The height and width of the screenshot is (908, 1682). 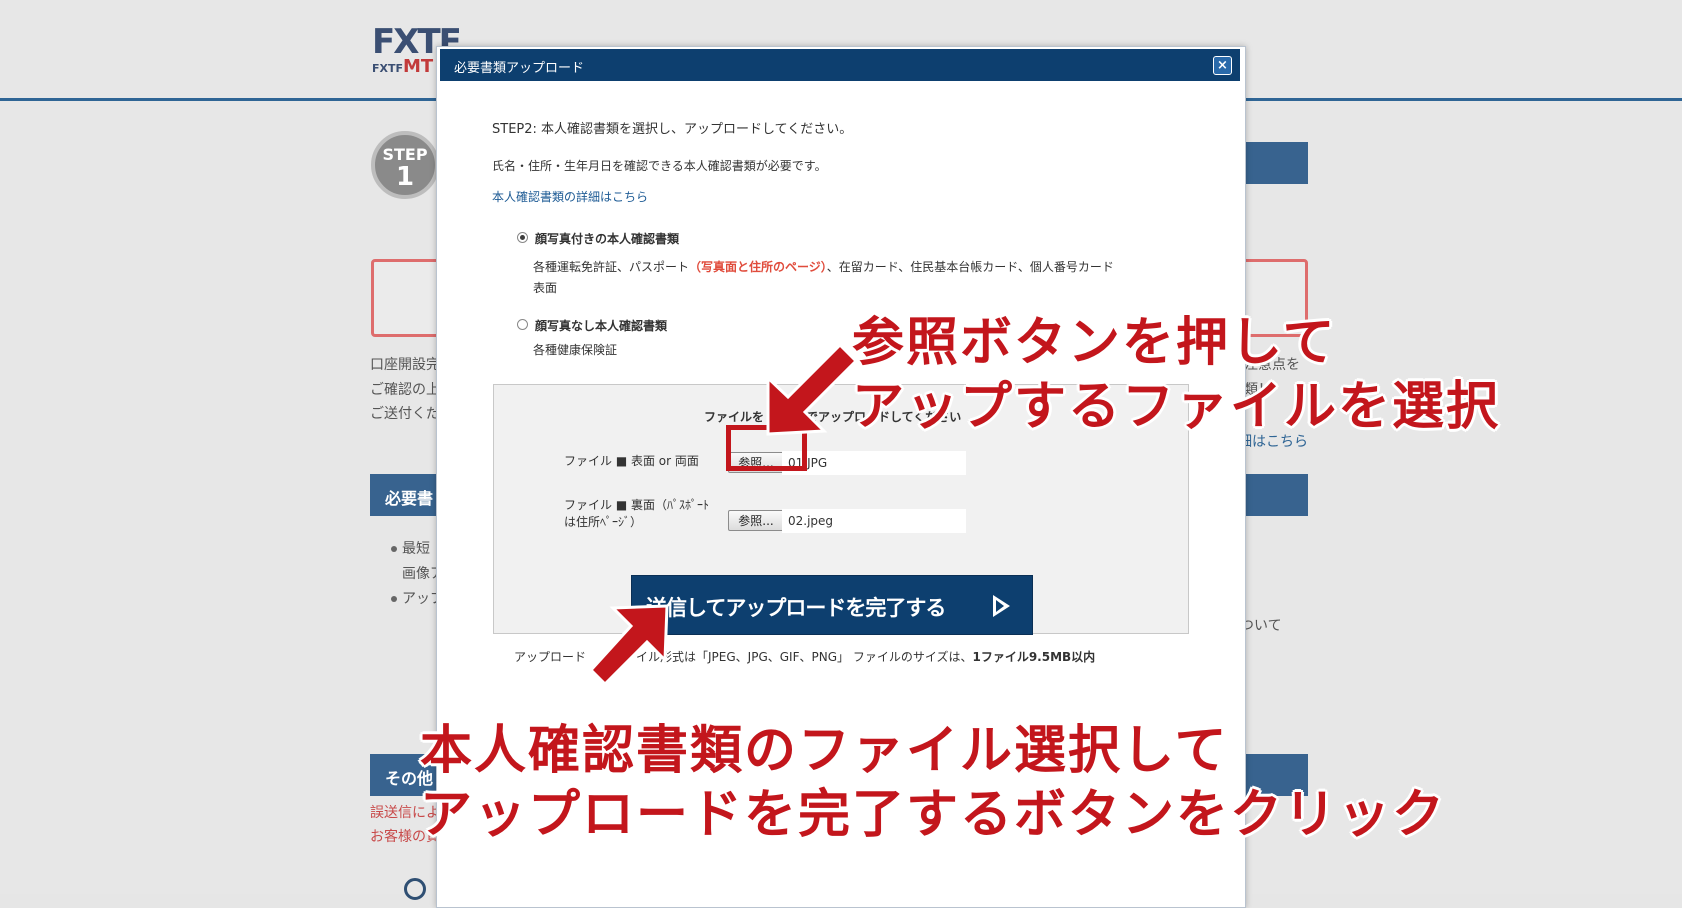 I want to click on annotation-bottom-line2: アップロードを完了するボタンをクリック, so click(x=933, y=815).